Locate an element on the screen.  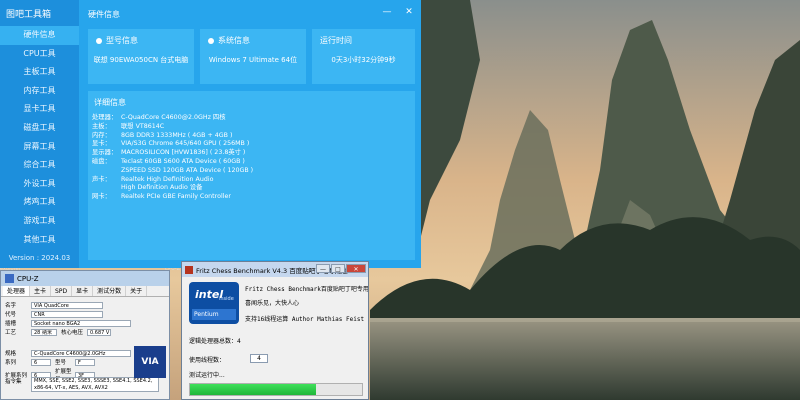
sidebar-item-cpu-tools: CPU工具 is located at coordinates (39, 54).